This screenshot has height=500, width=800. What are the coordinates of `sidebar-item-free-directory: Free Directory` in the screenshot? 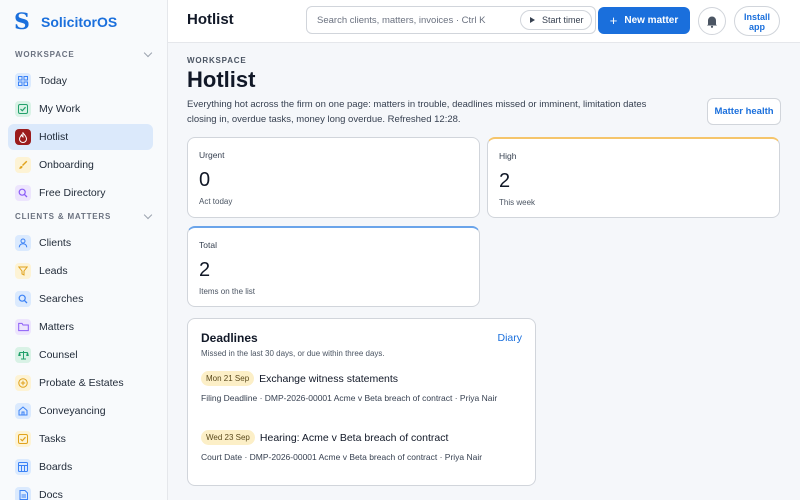 It's located at (80, 193).